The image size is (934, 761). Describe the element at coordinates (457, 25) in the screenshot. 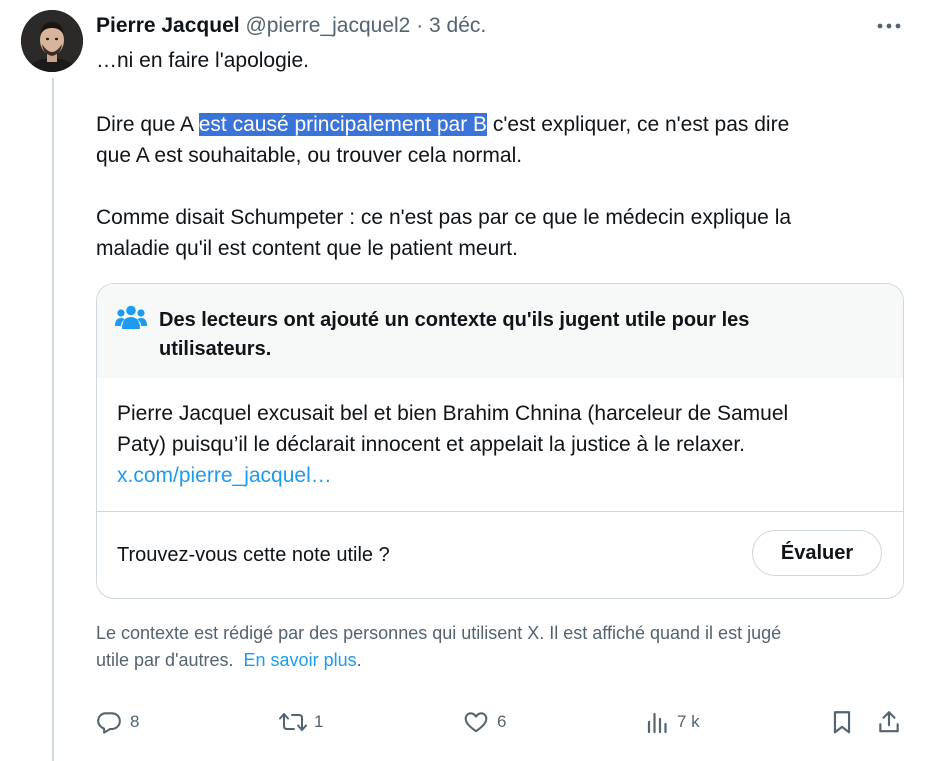

I see `tweet-date: 3 déc.` at that location.